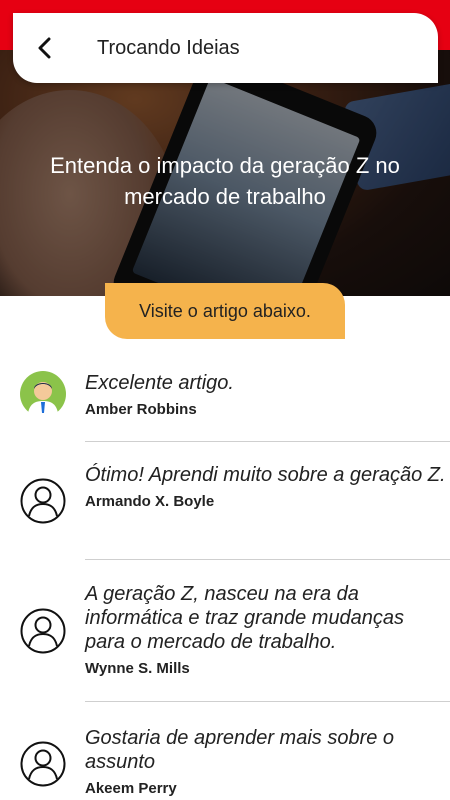  Describe the element at coordinates (265, 475) in the screenshot. I see `comment-text: Ótimo! Aprendi muito sobre a geração Z.` at that location.